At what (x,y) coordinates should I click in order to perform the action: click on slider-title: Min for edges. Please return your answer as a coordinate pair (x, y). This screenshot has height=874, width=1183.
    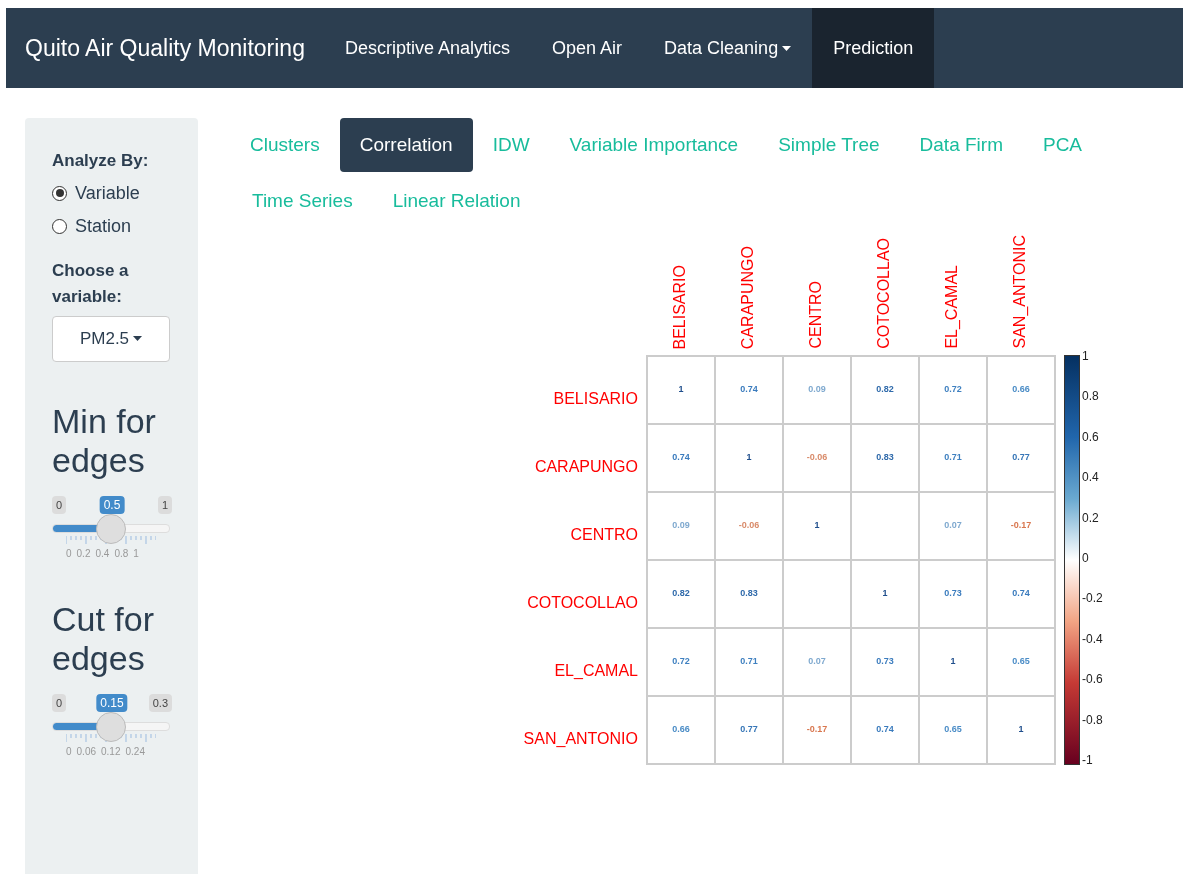
    Looking at the image, I should click on (104, 440).